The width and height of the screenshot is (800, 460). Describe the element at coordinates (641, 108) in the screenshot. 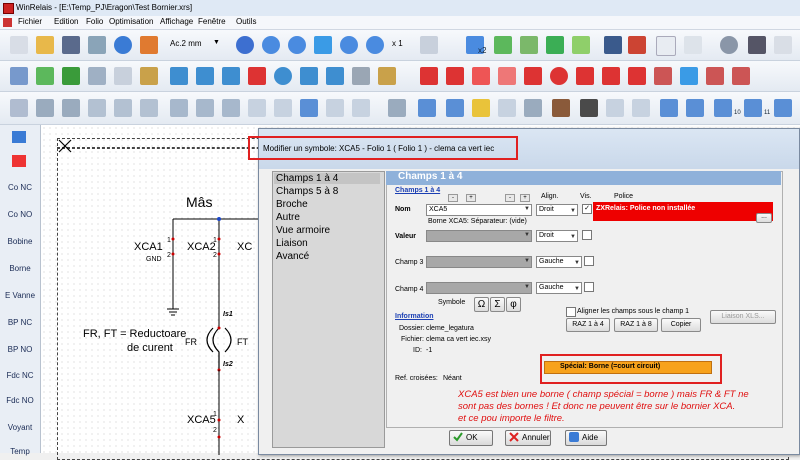

I see `rack-icon` at that location.